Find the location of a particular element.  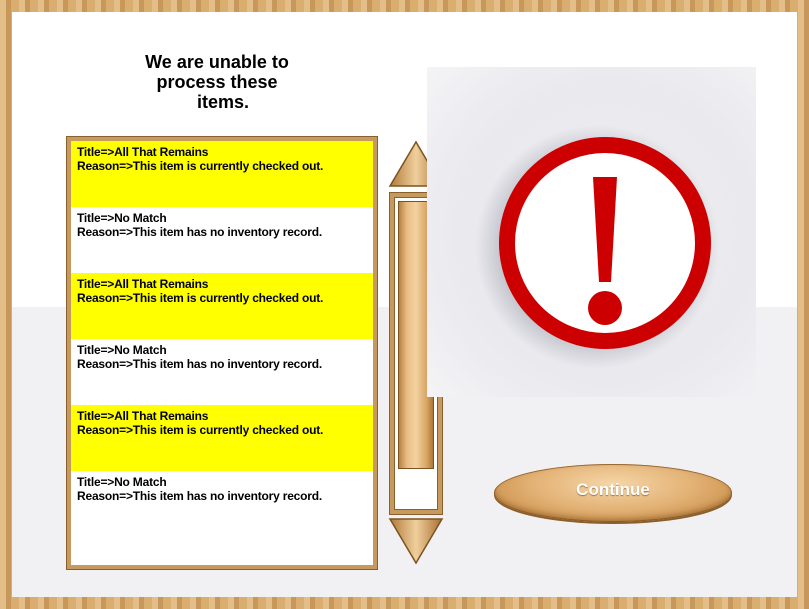

title-line-1: We are unable to is located at coordinates (217, 62).